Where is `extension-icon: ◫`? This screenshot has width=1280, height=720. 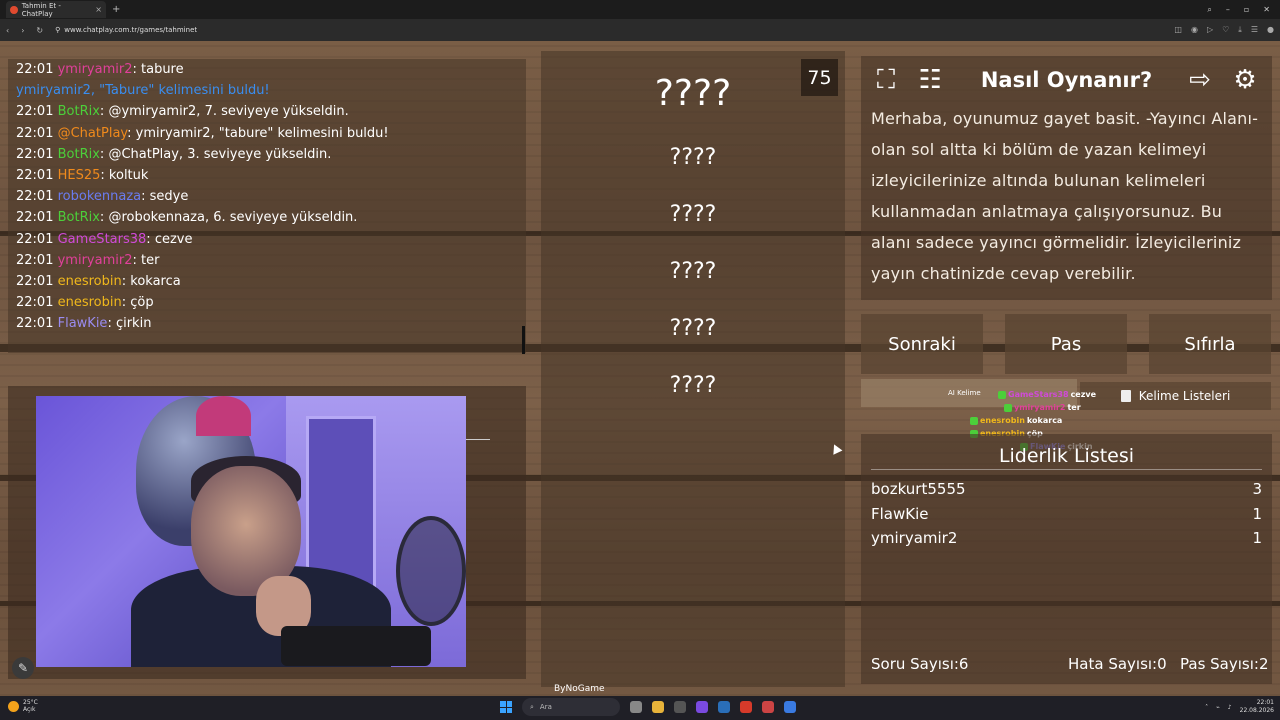 extension-icon: ◫ is located at coordinates (1178, 30).